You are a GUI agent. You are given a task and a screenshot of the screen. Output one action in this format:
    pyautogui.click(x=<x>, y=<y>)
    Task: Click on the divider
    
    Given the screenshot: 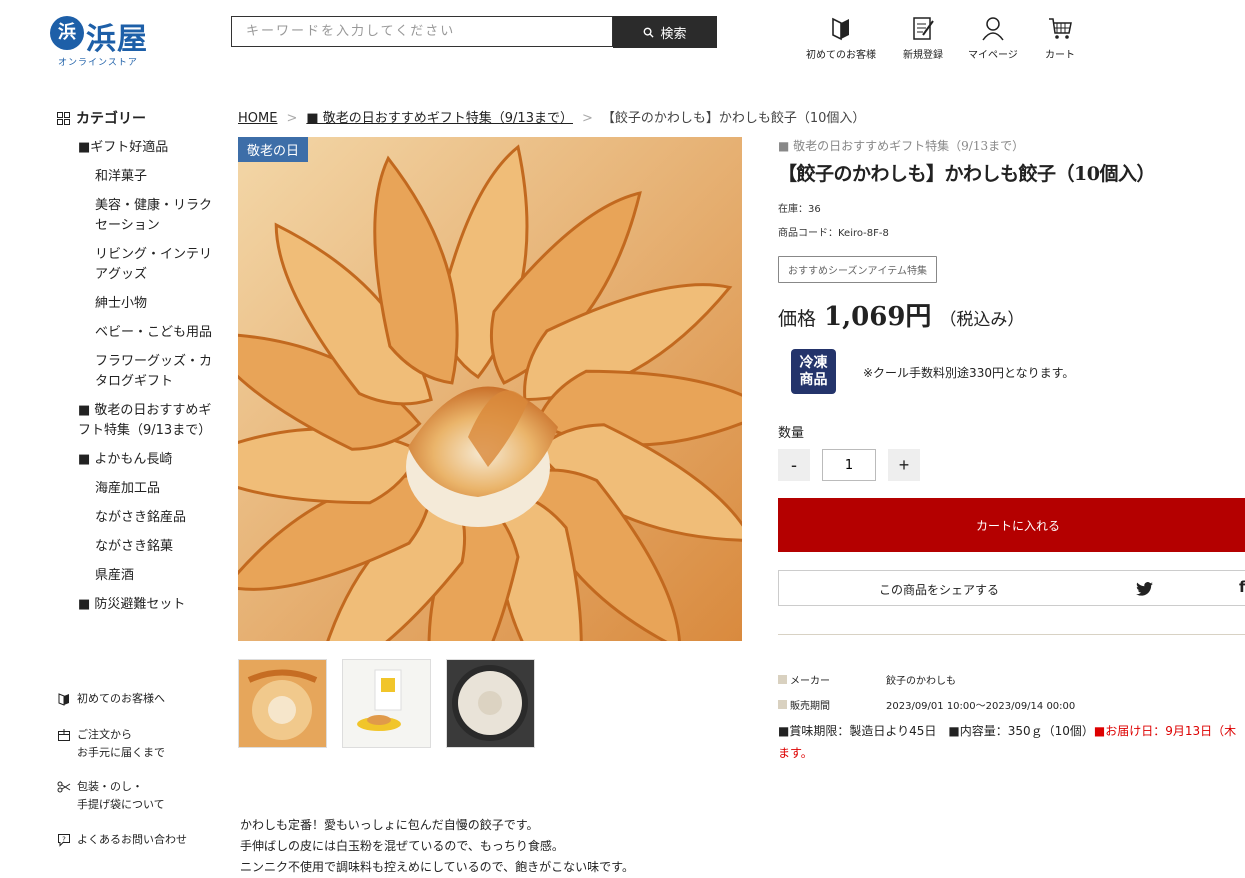 What is the action you would take?
    pyautogui.click(x=1011, y=634)
    